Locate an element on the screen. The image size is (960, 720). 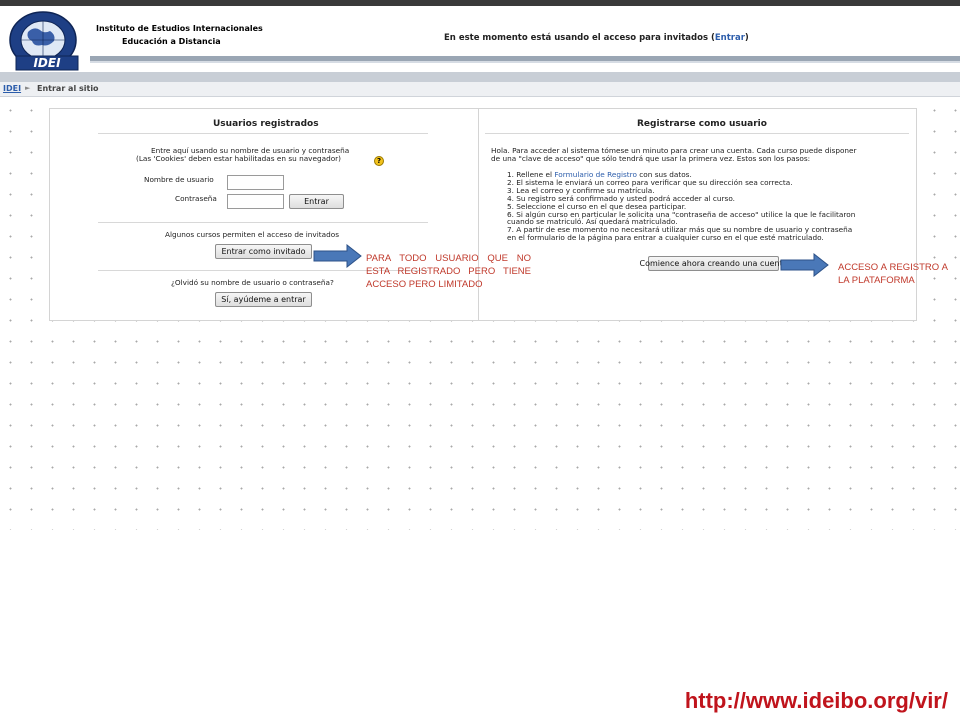
institute-name: Instituto de Estudios Internacionales is located at coordinates (179, 28).